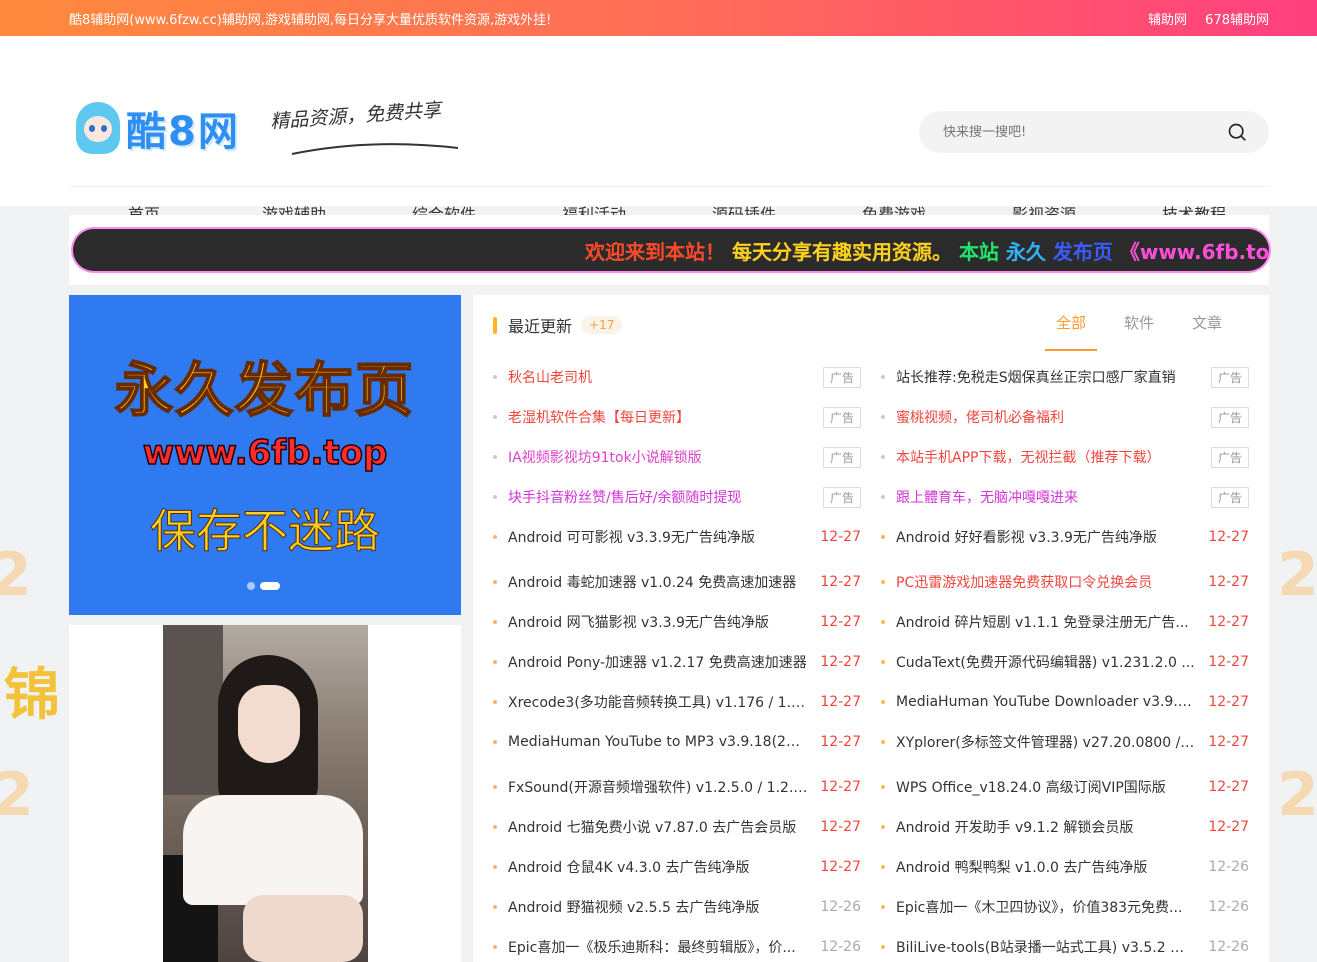 The width and height of the screenshot is (1317, 962). I want to click on item-title: 本站手机APP下载，无视拦截（推荐下载）, so click(1046, 457).